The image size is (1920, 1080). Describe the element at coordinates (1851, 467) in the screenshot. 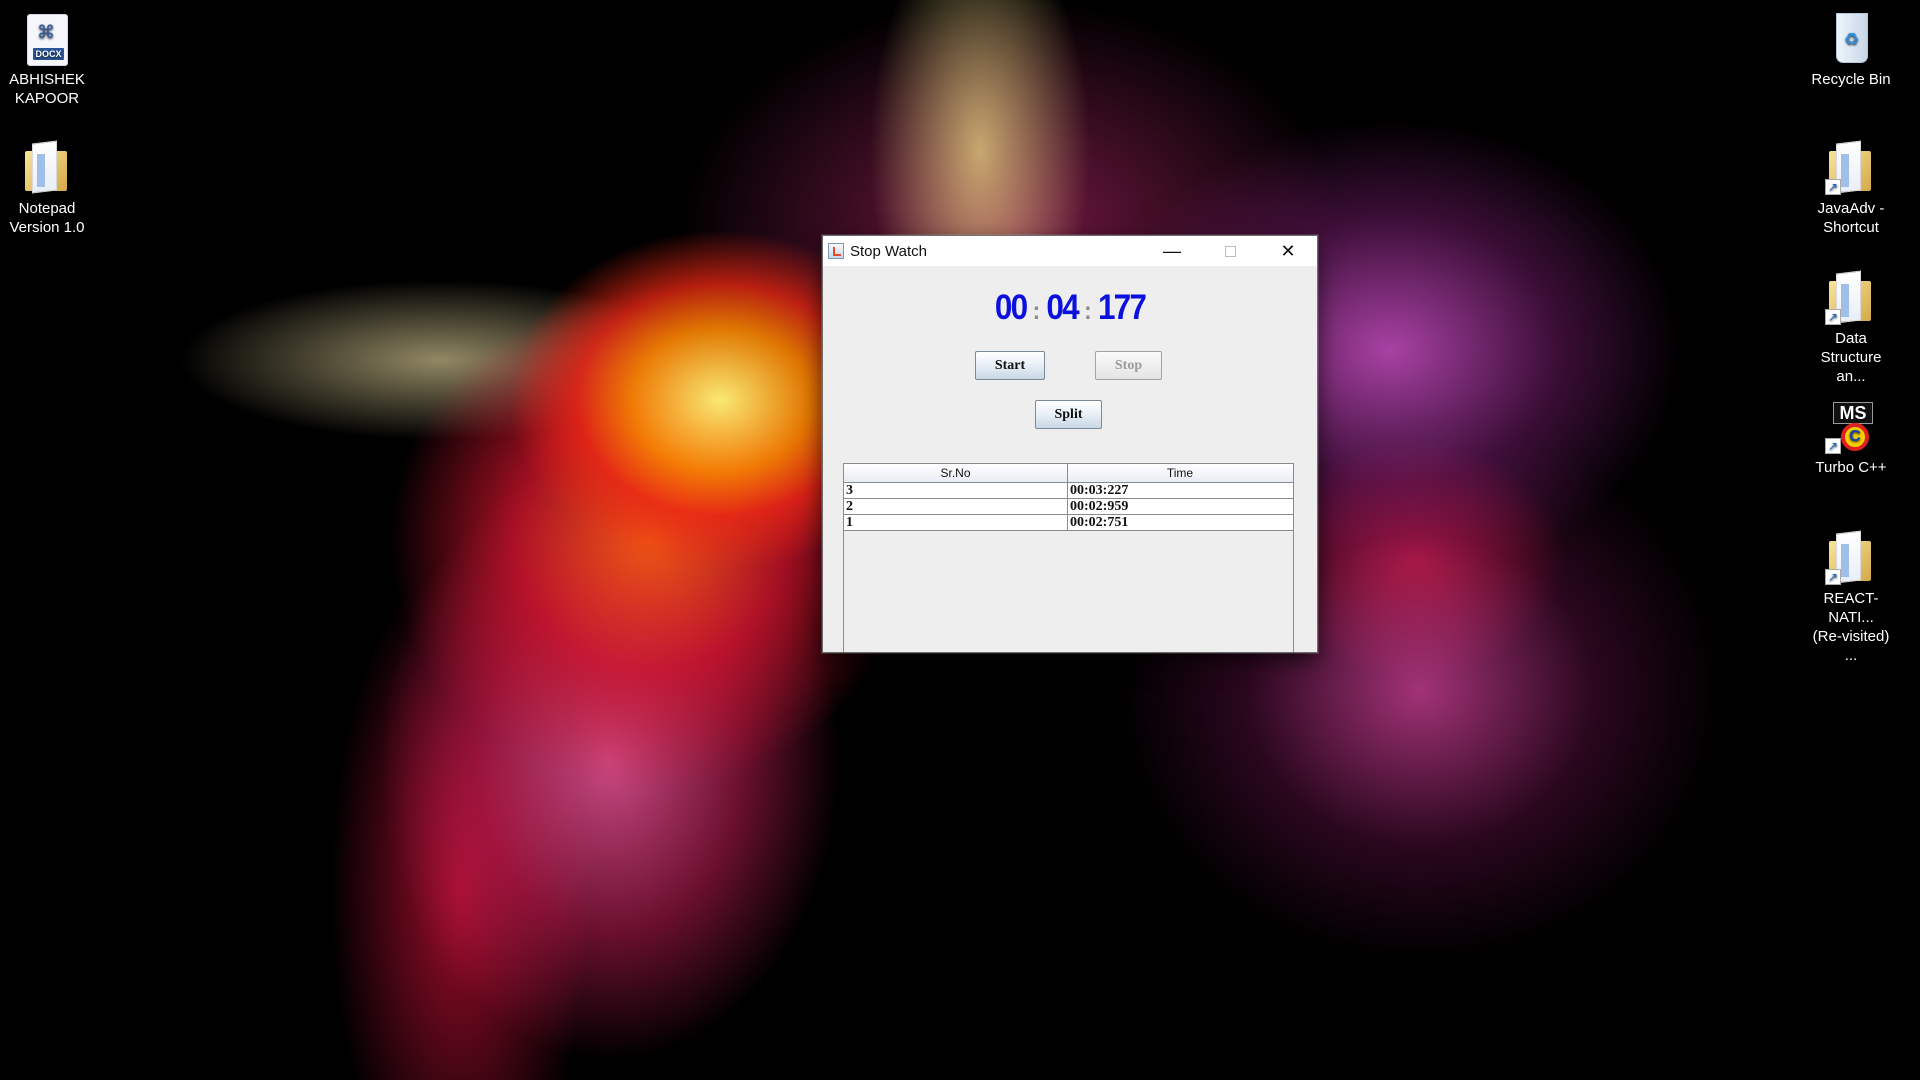

I see `desktop-icon-label: Turbo C++` at that location.